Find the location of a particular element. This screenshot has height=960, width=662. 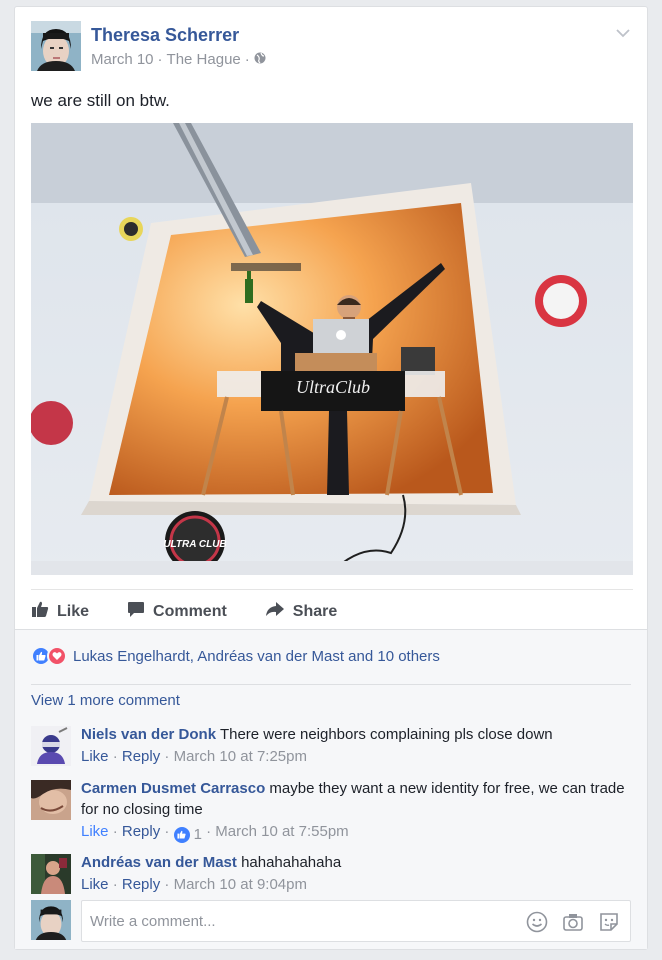

share-button: Share is located at coordinates (301, 611).